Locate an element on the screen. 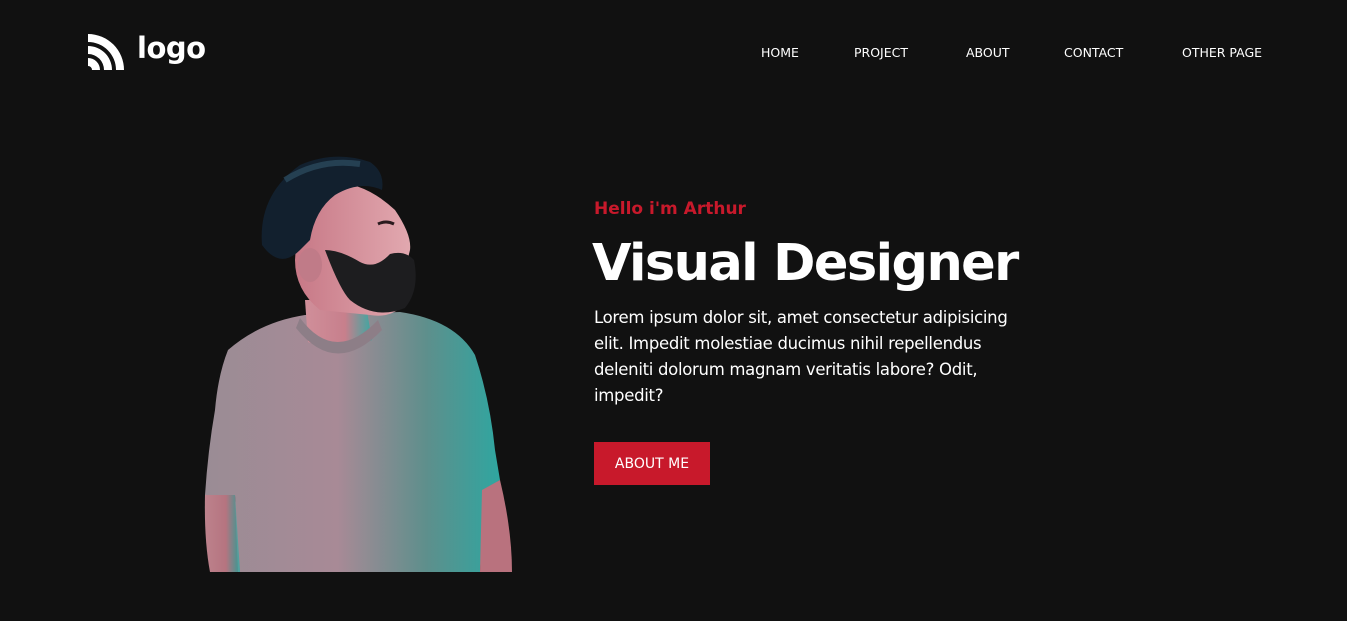  logo-text: logo is located at coordinates (171, 48).